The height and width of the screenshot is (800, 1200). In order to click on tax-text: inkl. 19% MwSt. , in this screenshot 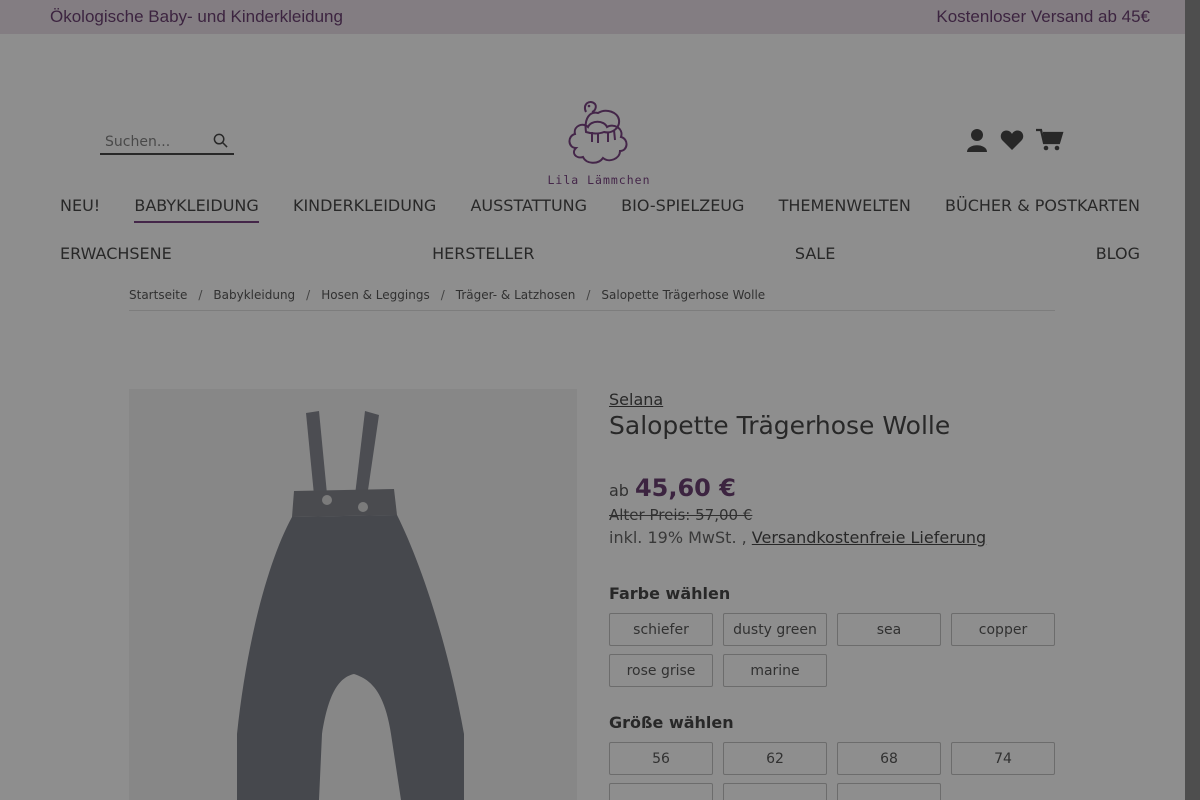, I will do `click(678, 537)`.